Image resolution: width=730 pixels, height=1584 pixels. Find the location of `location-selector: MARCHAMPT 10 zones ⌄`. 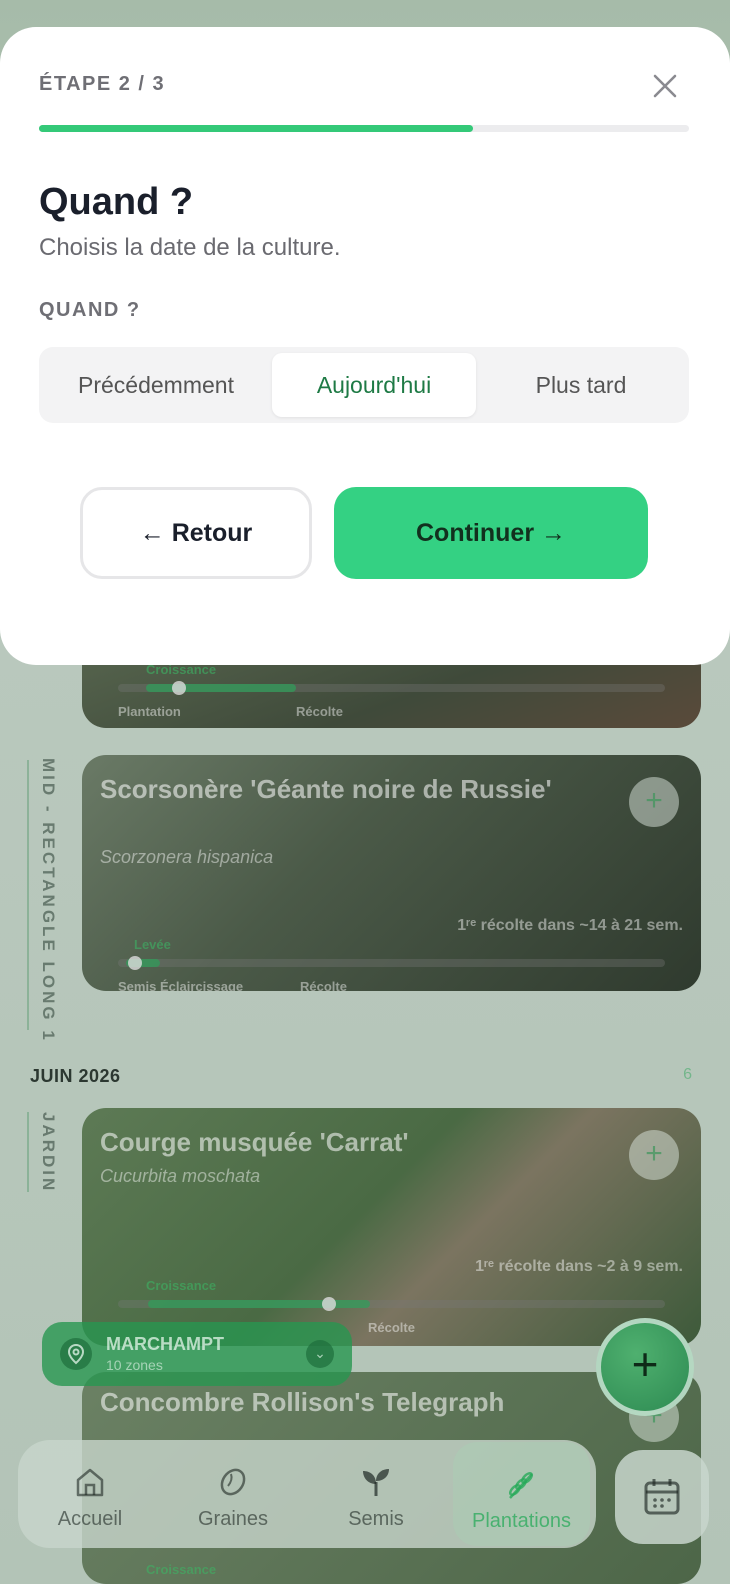

location-selector: MARCHAMPT 10 zones ⌄ is located at coordinates (197, 1354).